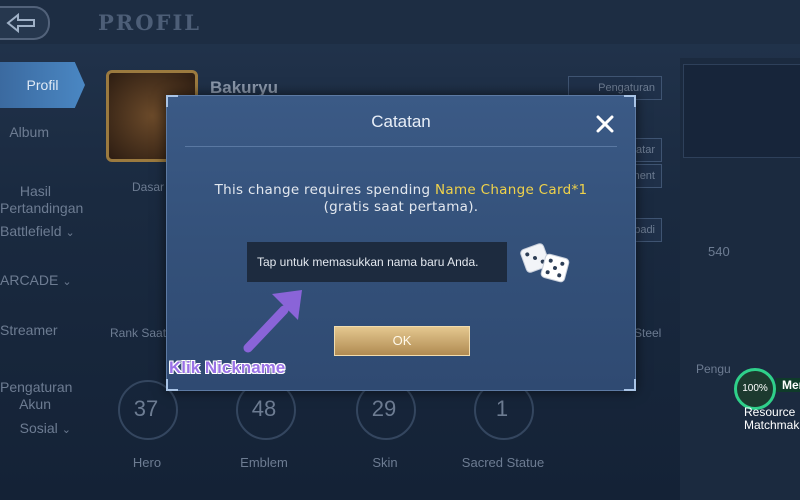 This screenshot has width=800, height=500. I want to click on top-bar: PROFIL, so click(400, 22).